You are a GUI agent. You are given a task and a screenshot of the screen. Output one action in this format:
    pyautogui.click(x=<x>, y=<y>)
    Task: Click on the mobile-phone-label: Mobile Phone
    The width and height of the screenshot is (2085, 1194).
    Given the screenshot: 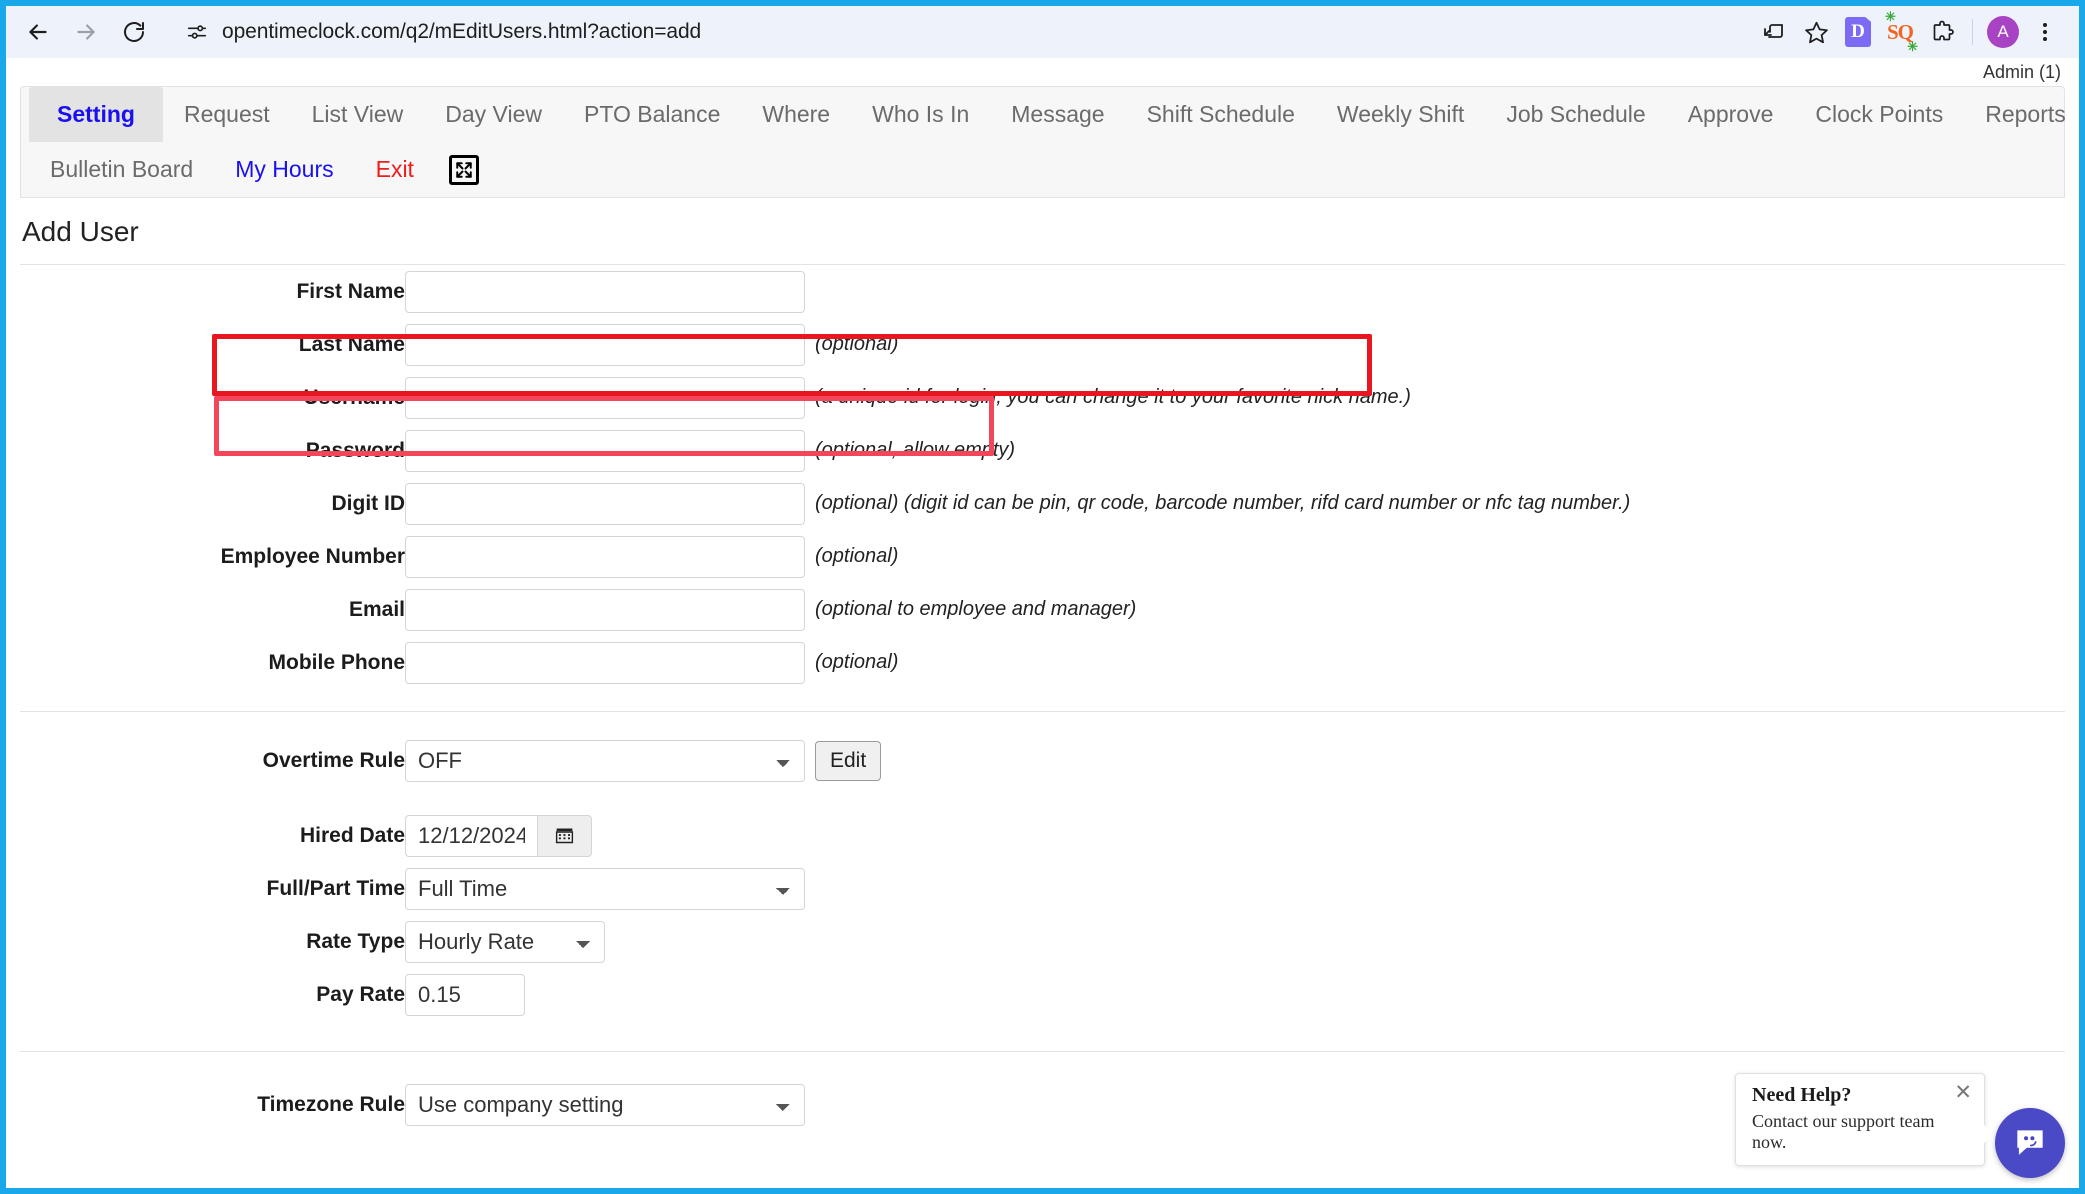 What is the action you would take?
    pyautogui.click(x=337, y=662)
    